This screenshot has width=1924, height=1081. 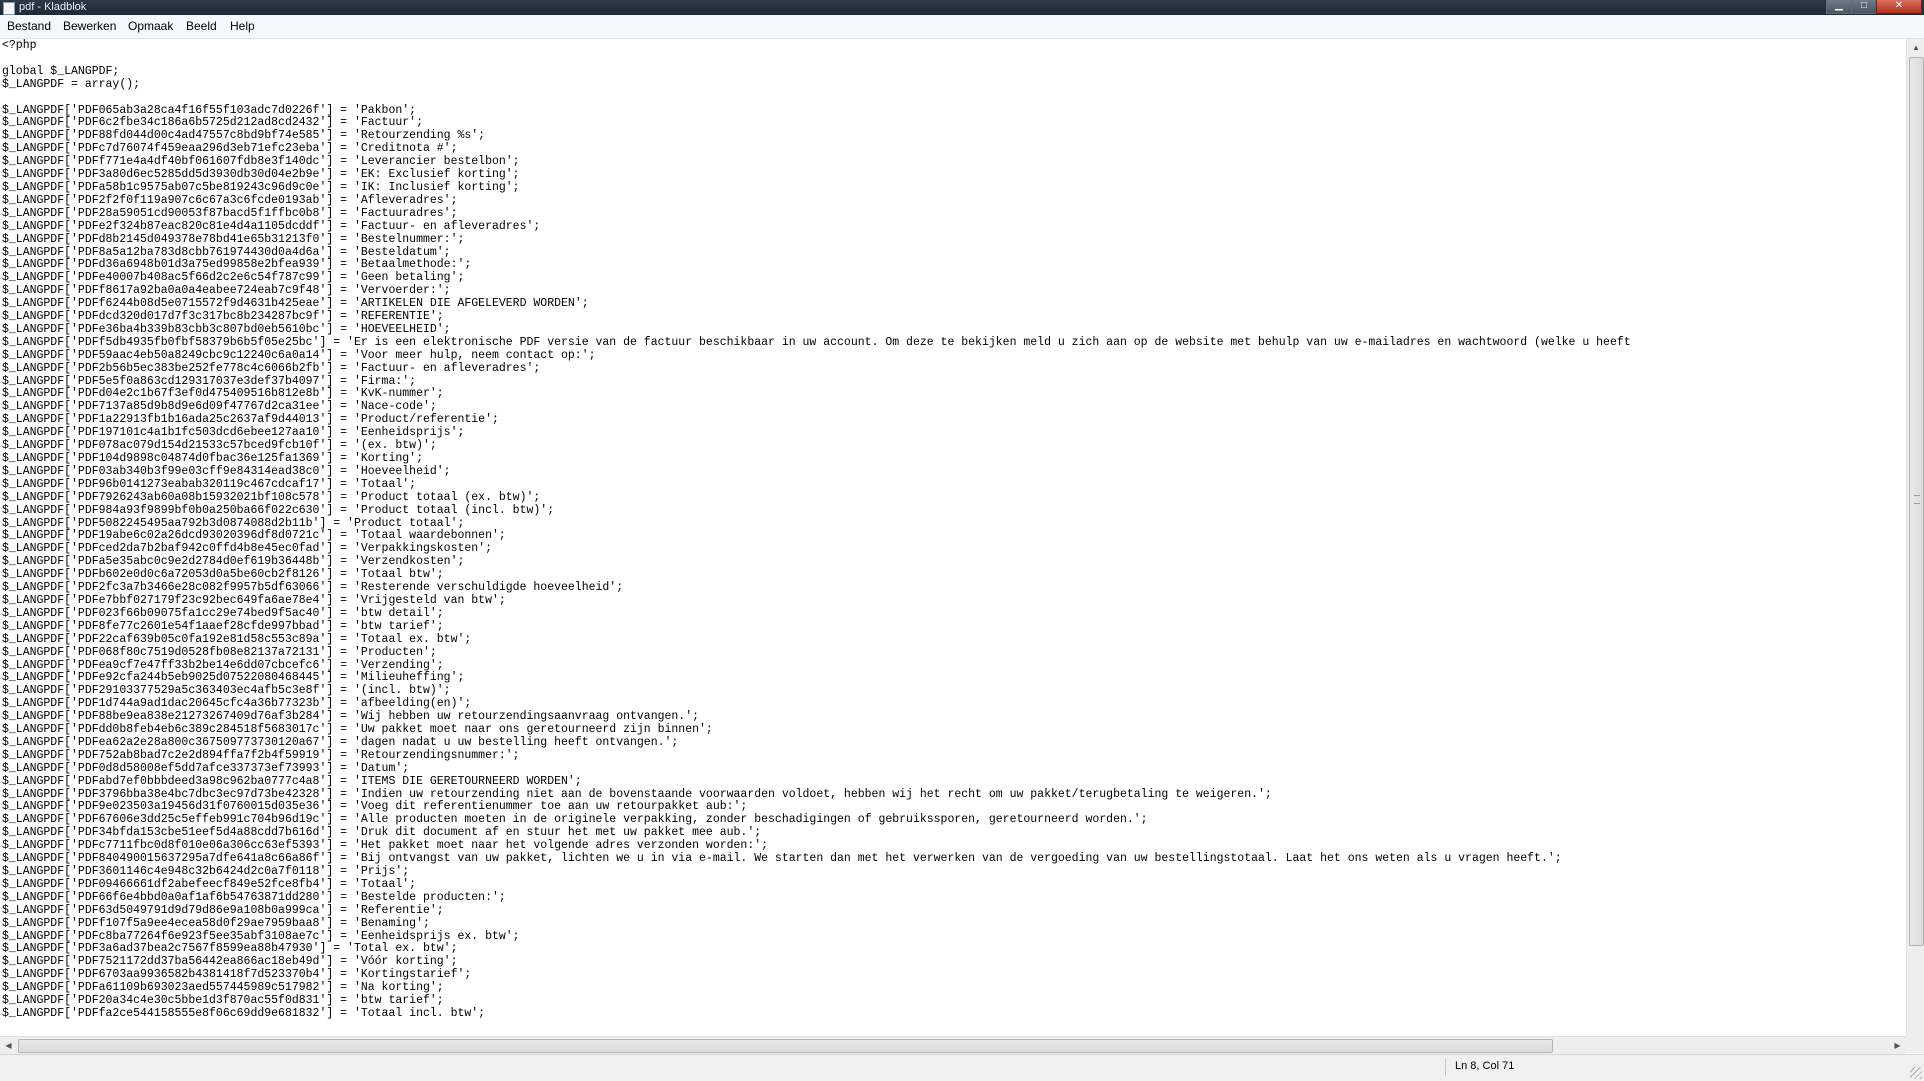 I want to click on notepad-icon, so click(x=9, y=8).